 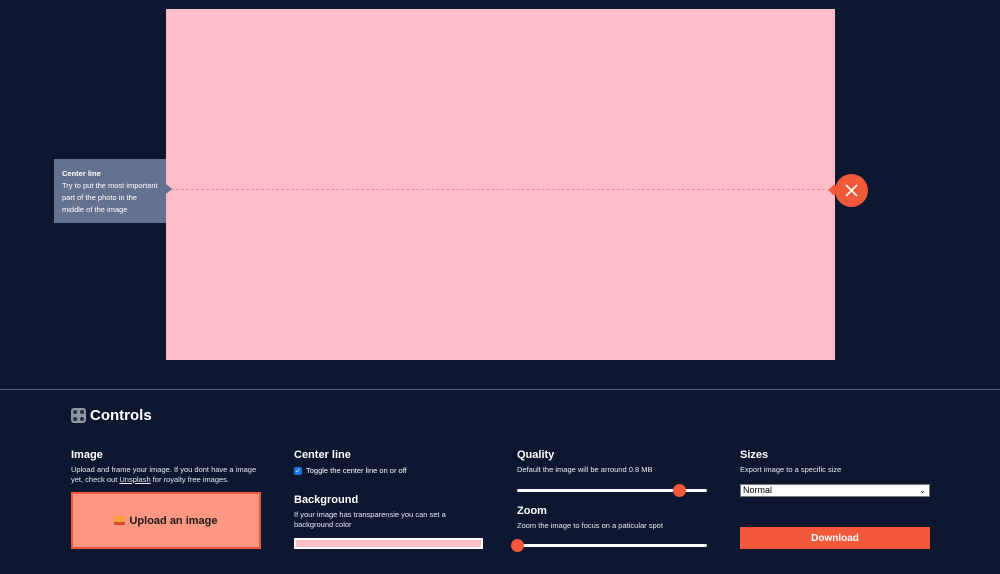 I want to click on sizes-heading: Sizes, so click(x=754, y=455).